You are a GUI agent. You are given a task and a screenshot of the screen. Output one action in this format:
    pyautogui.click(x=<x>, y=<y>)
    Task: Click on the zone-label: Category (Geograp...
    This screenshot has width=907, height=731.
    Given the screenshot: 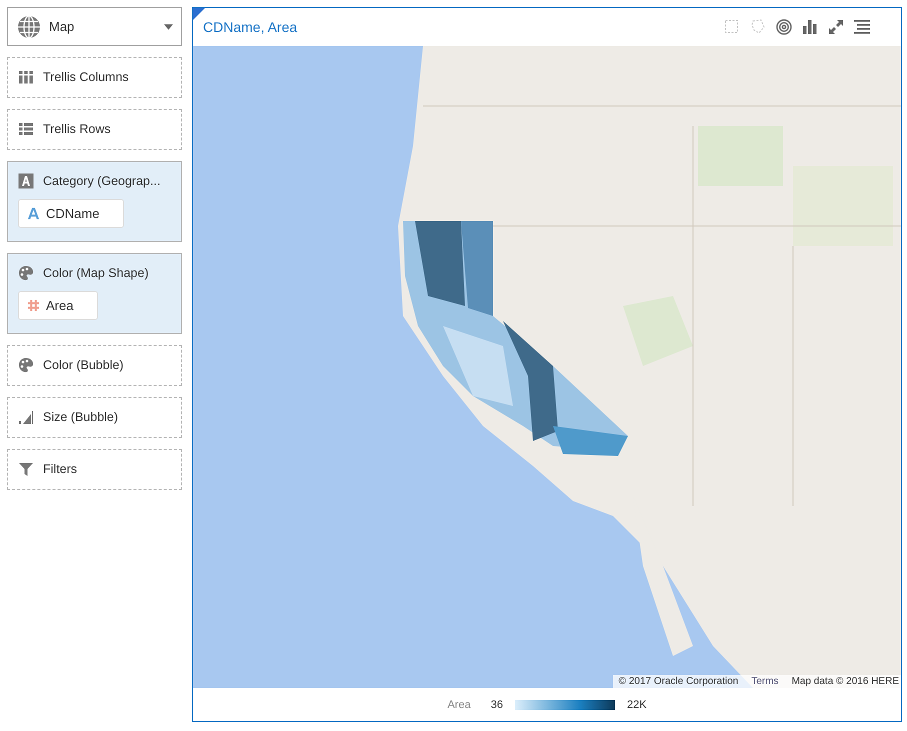 What is the action you would take?
    pyautogui.click(x=101, y=181)
    